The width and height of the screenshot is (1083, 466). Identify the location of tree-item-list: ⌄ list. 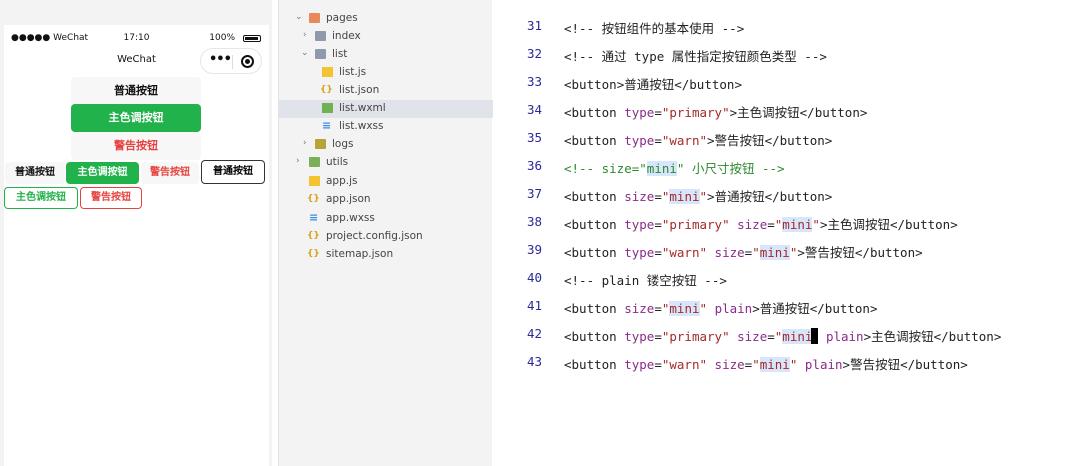
(386, 55).